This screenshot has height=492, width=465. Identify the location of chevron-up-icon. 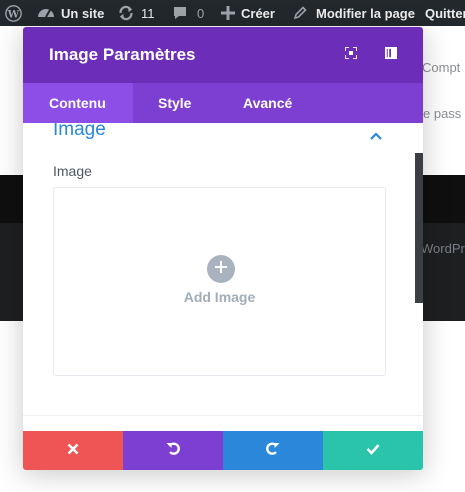
(376, 136).